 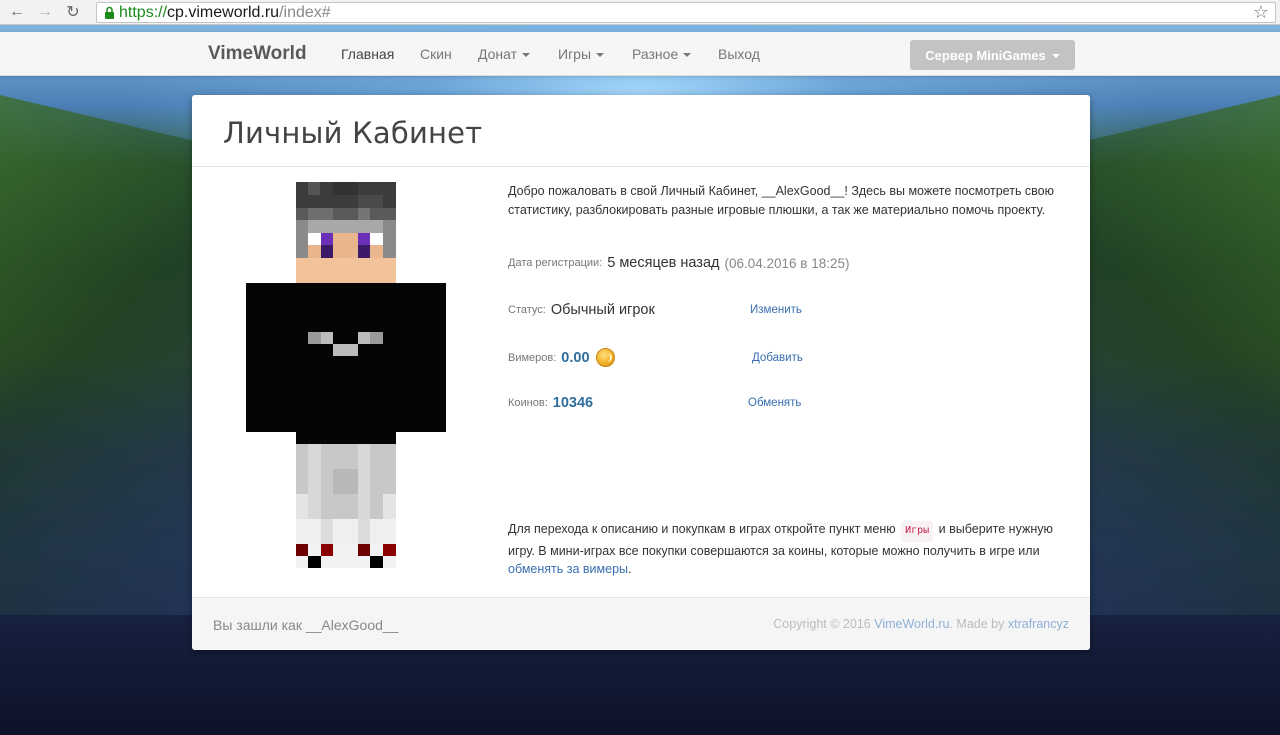 What do you see at coordinates (346, 382) in the screenshot?
I see `player-skin-image` at bounding box center [346, 382].